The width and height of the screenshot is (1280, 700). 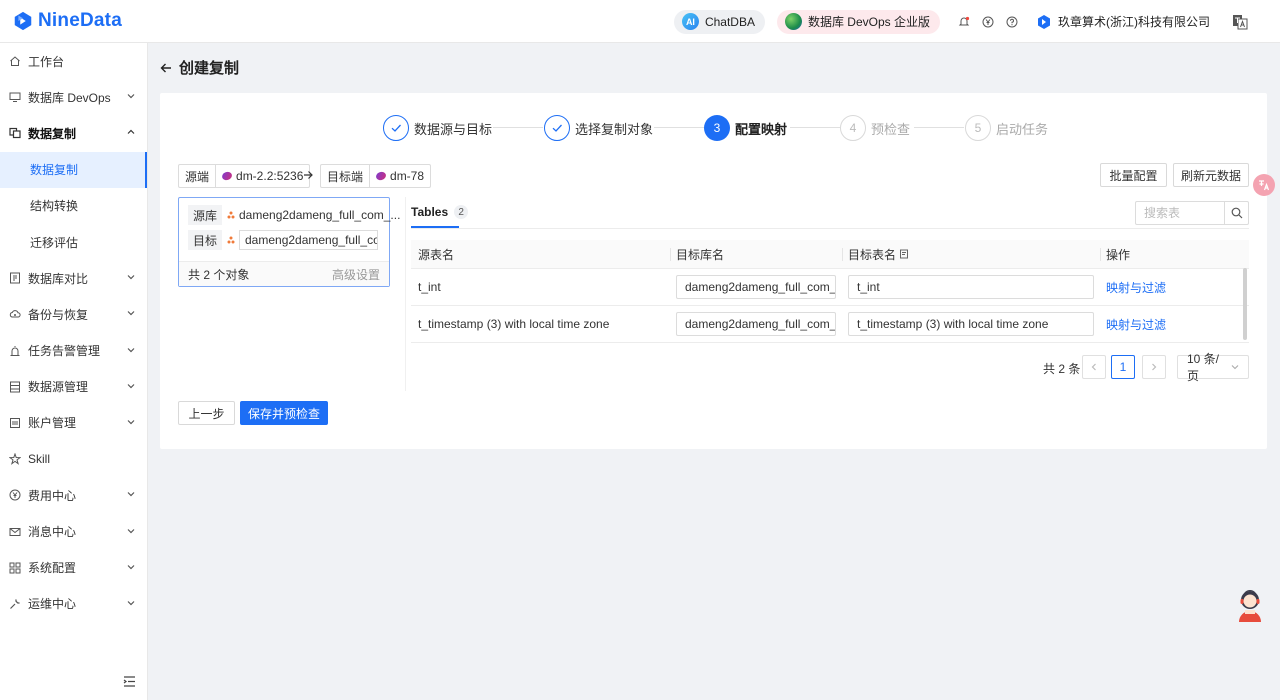 What do you see at coordinates (729, 21) in the screenshot?
I see `chatdba-label: ChatDBA` at bounding box center [729, 21].